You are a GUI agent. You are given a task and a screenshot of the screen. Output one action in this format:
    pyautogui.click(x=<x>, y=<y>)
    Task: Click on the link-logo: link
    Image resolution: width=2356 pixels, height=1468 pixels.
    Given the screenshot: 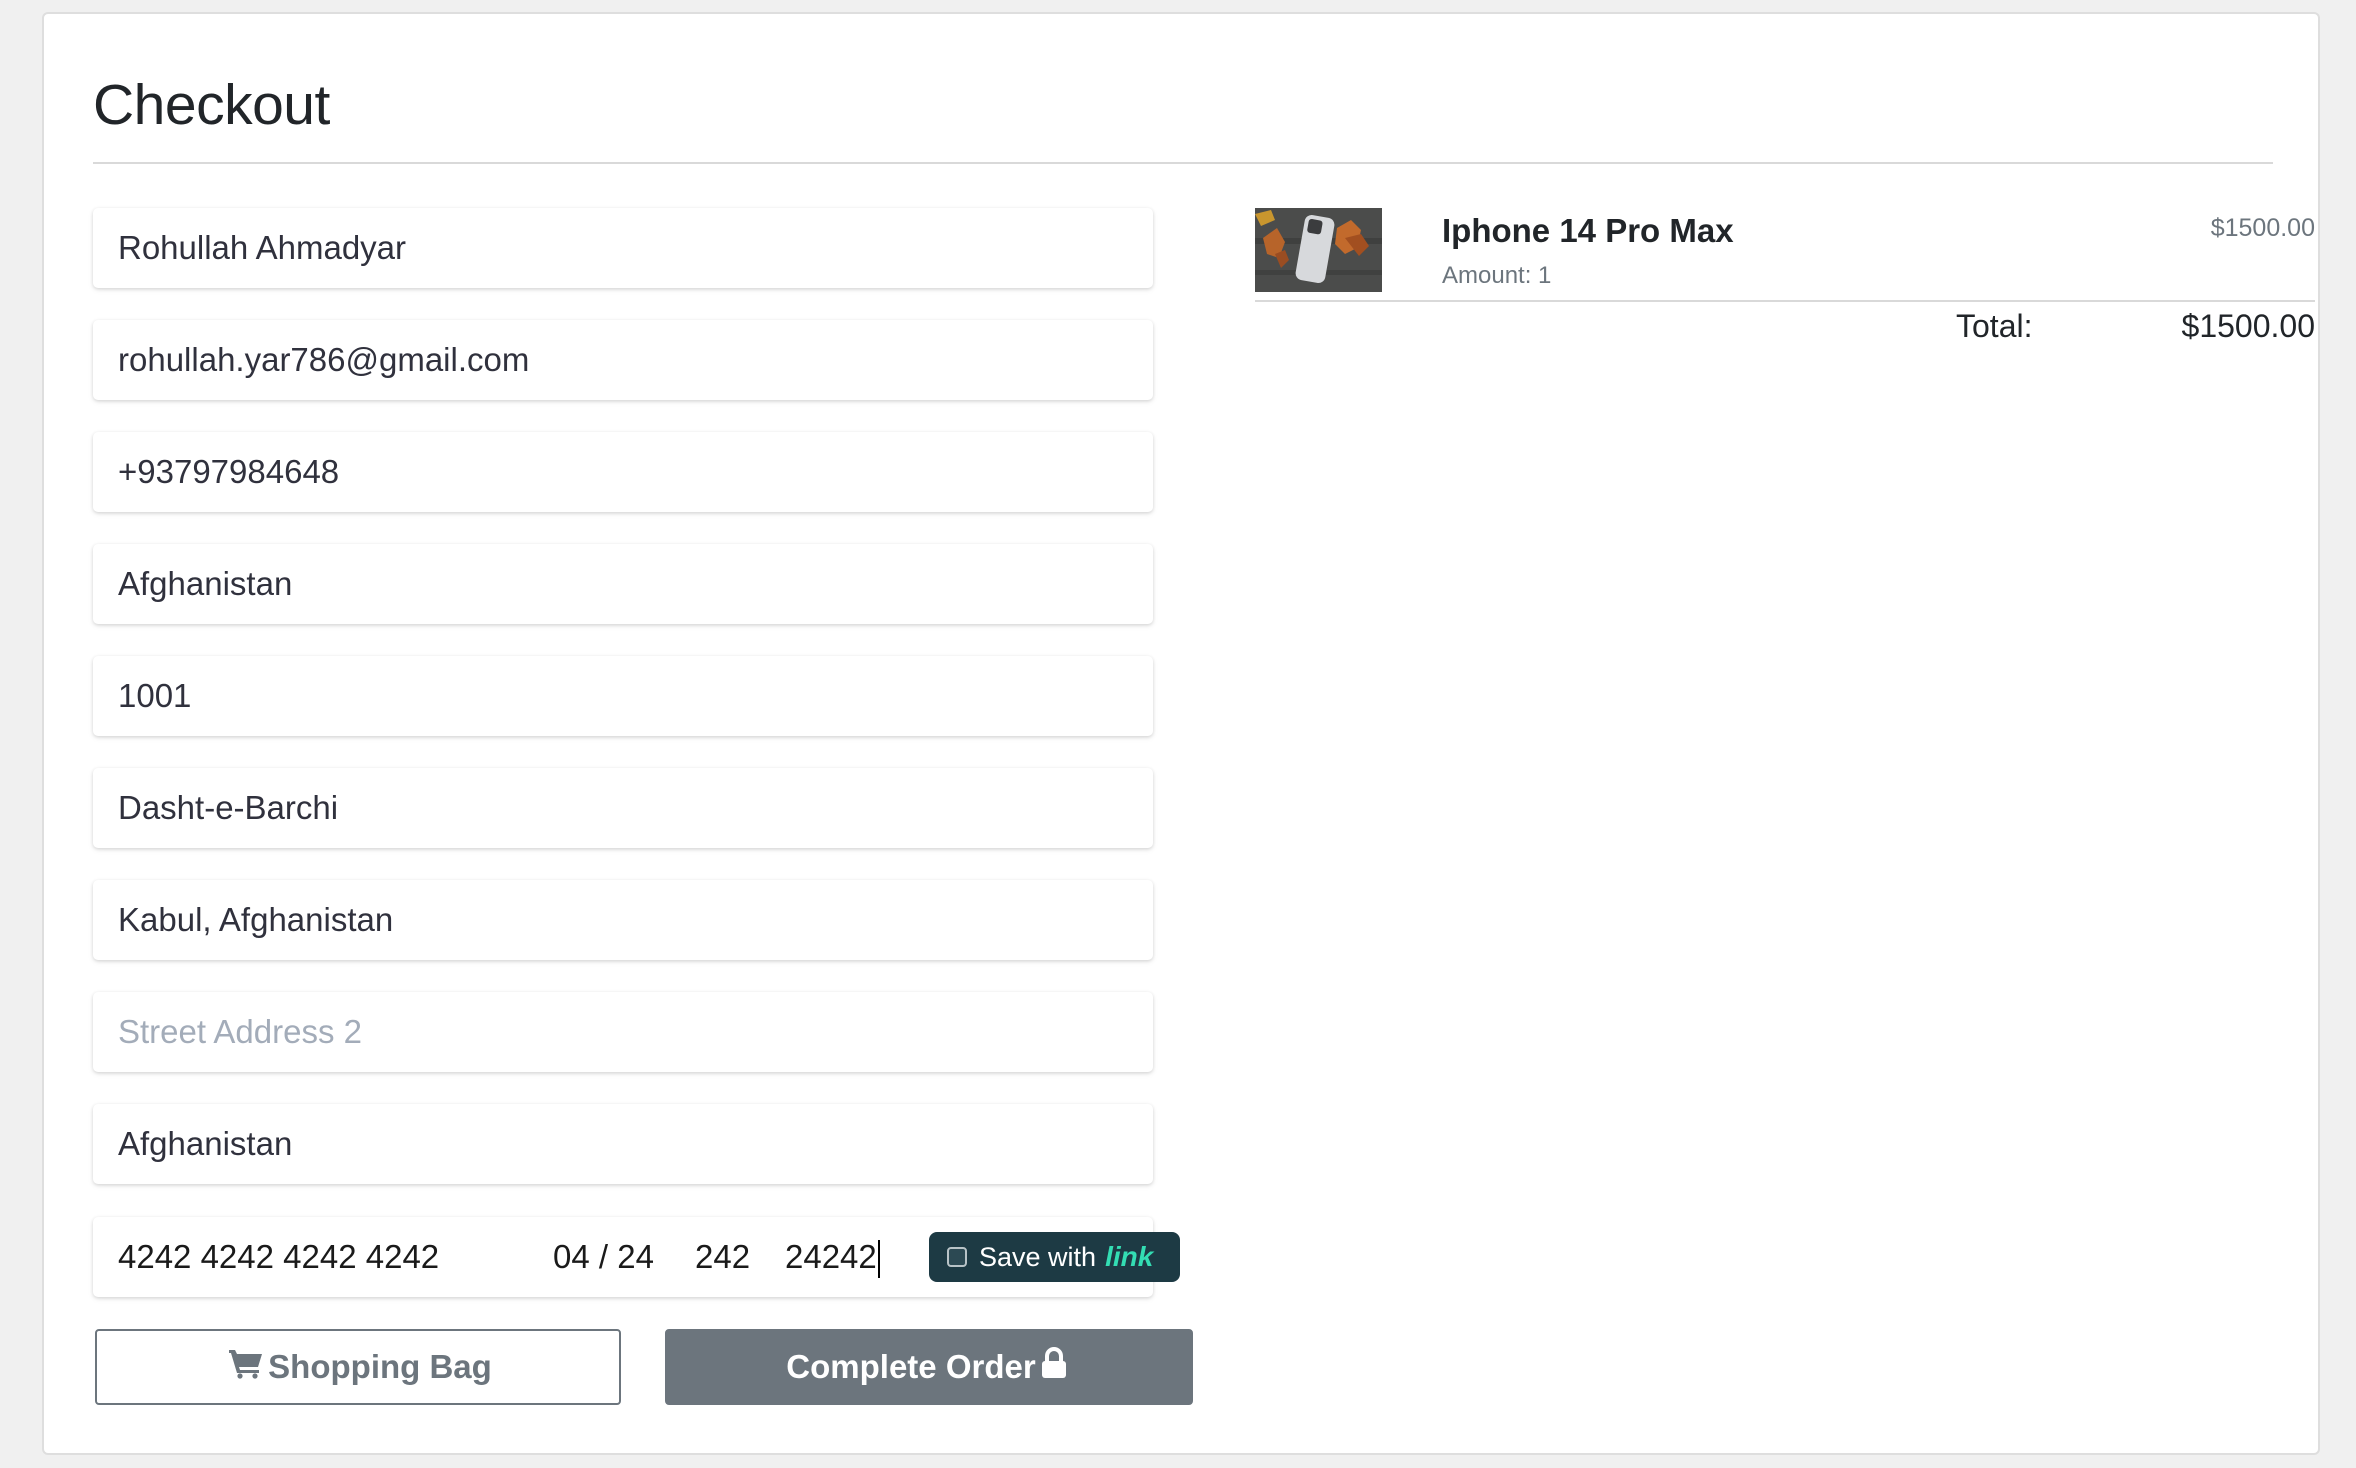 What is the action you would take?
    pyautogui.click(x=1129, y=1256)
    